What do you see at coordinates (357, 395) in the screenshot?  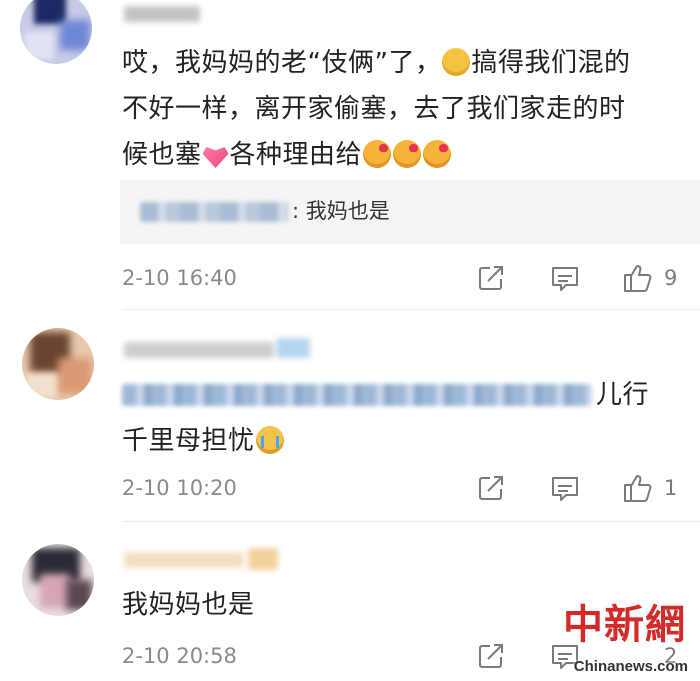 I see `hashtag-link` at bounding box center [357, 395].